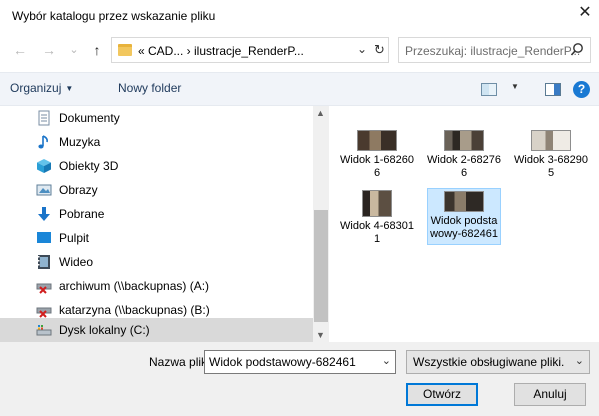 The width and height of the screenshot is (599, 416). What do you see at coordinates (44, 330) in the screenshot?
I see `local-disk-icon` at bounding box center [44, 330].